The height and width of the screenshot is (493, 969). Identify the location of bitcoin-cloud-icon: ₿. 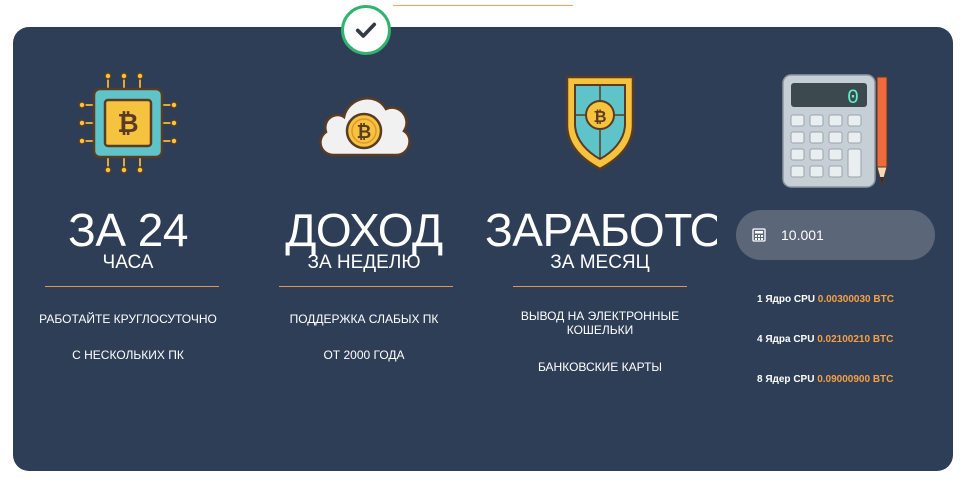
(365, 127).